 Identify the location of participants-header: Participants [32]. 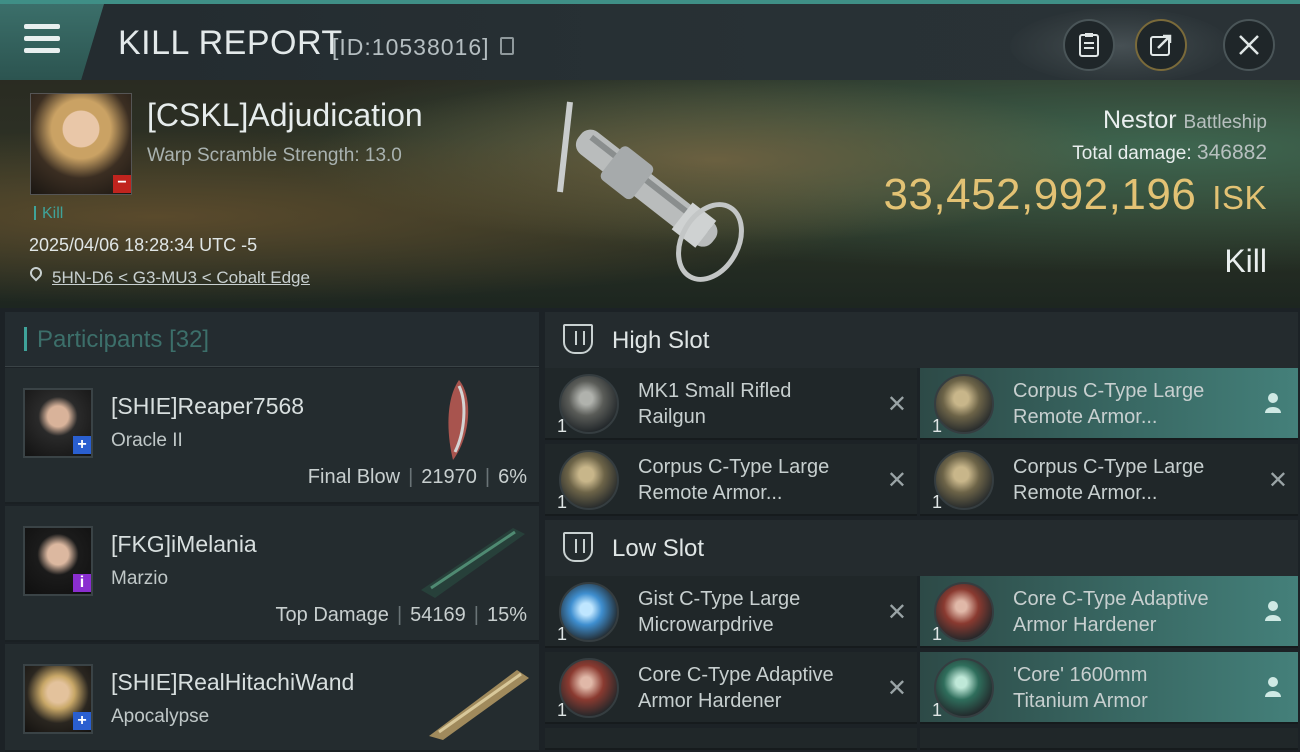
(272, 339).